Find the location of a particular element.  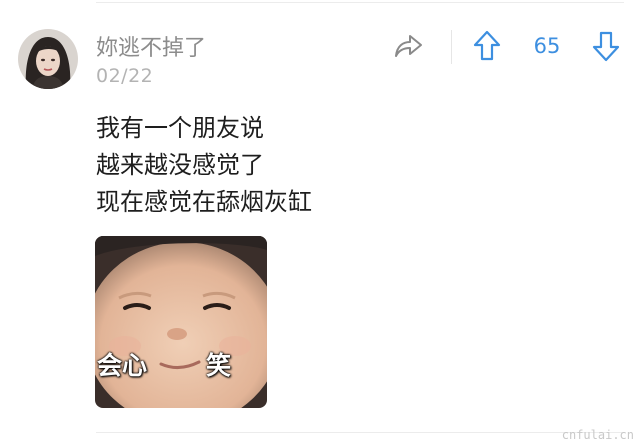

content-line: 越来越没感觉了 is located at coordinates (180, 165).